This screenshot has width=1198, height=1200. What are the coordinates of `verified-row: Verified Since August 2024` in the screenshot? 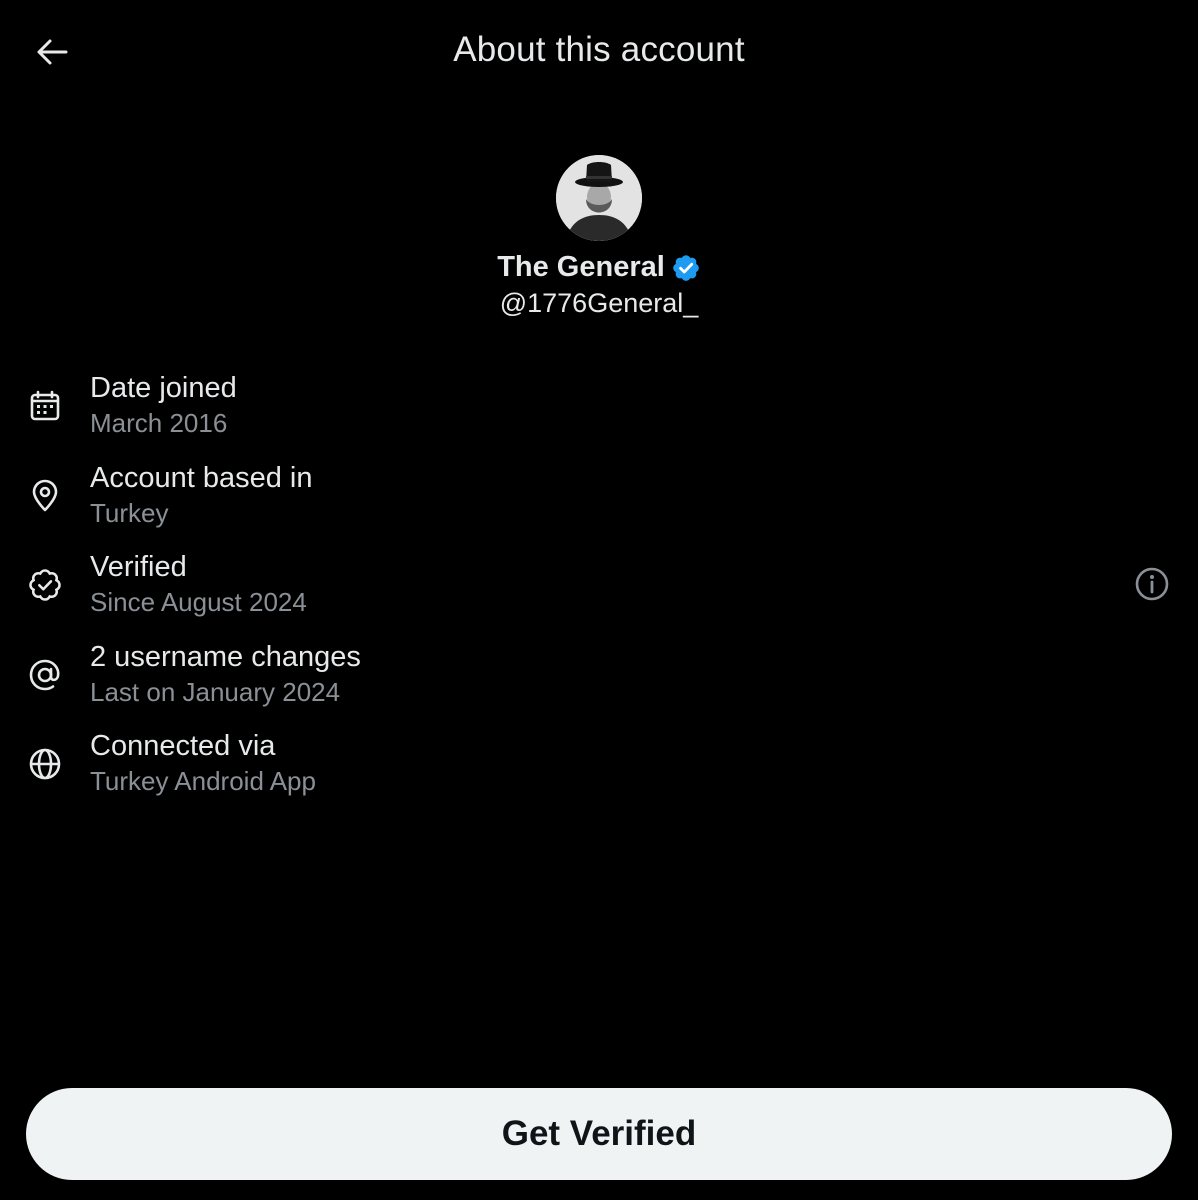 It's located at (599, 594).